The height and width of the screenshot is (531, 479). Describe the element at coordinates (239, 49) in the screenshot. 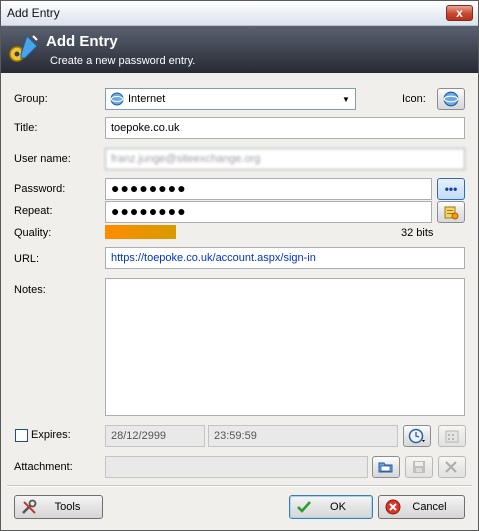

I see `header-banner: Add Entry Create a new password entry.` at that location.